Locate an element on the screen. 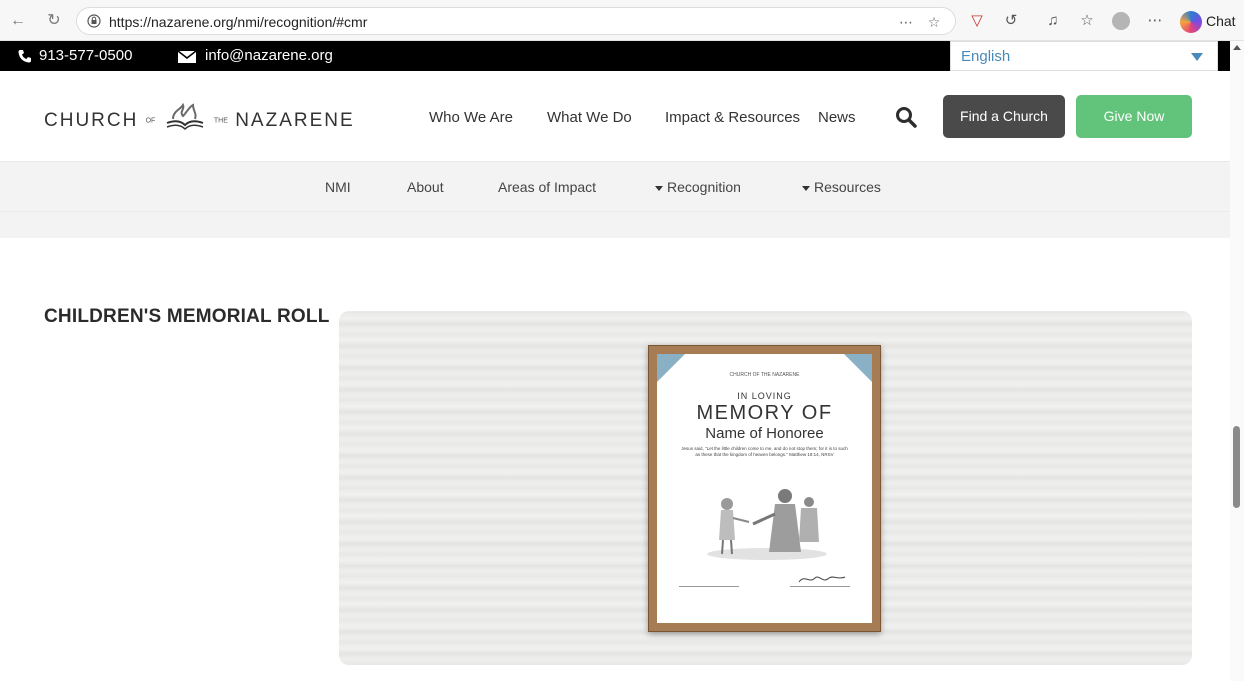 This screenshot has width=1244, height=681. nav-who-we-are: Who We Are is located at coordinates (471, 117).